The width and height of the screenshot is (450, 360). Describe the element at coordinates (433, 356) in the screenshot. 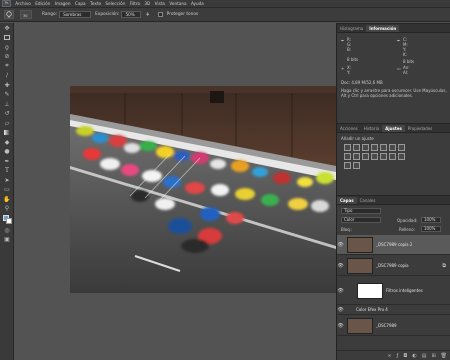

I see `new-layer-icon: ⊞` at that location.